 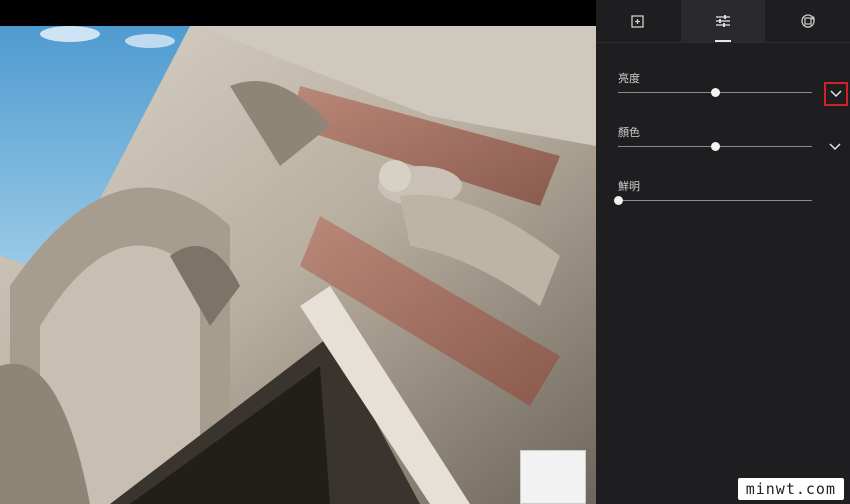 What do you see at coordinates (715, 92) in the screenshot?
I see `brightness-slider-thumb` at bounding box center [715, 92].